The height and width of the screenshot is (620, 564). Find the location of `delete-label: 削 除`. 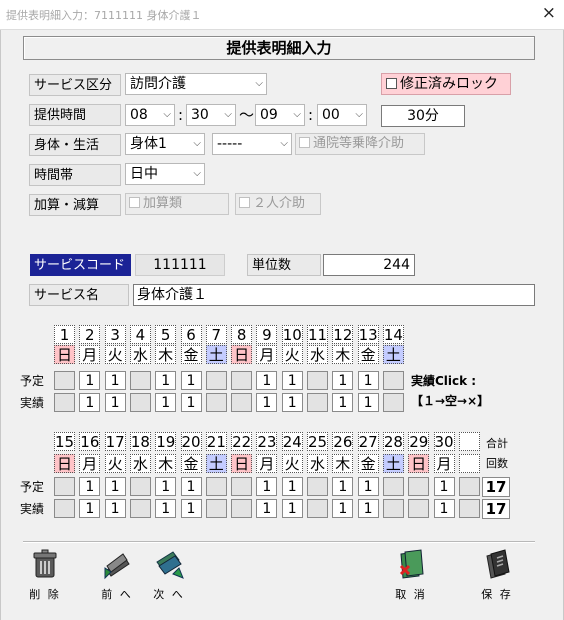

delete-label: 削 除 is located at coordinates (45, 594).